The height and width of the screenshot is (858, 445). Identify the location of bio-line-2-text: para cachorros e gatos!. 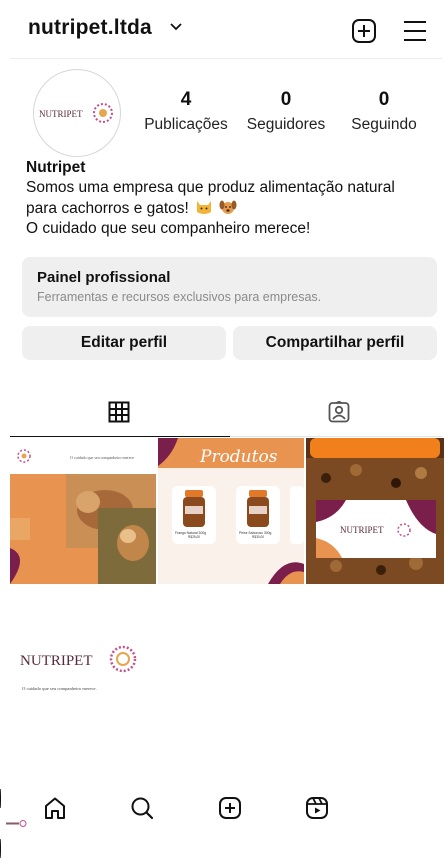
(107, 208).